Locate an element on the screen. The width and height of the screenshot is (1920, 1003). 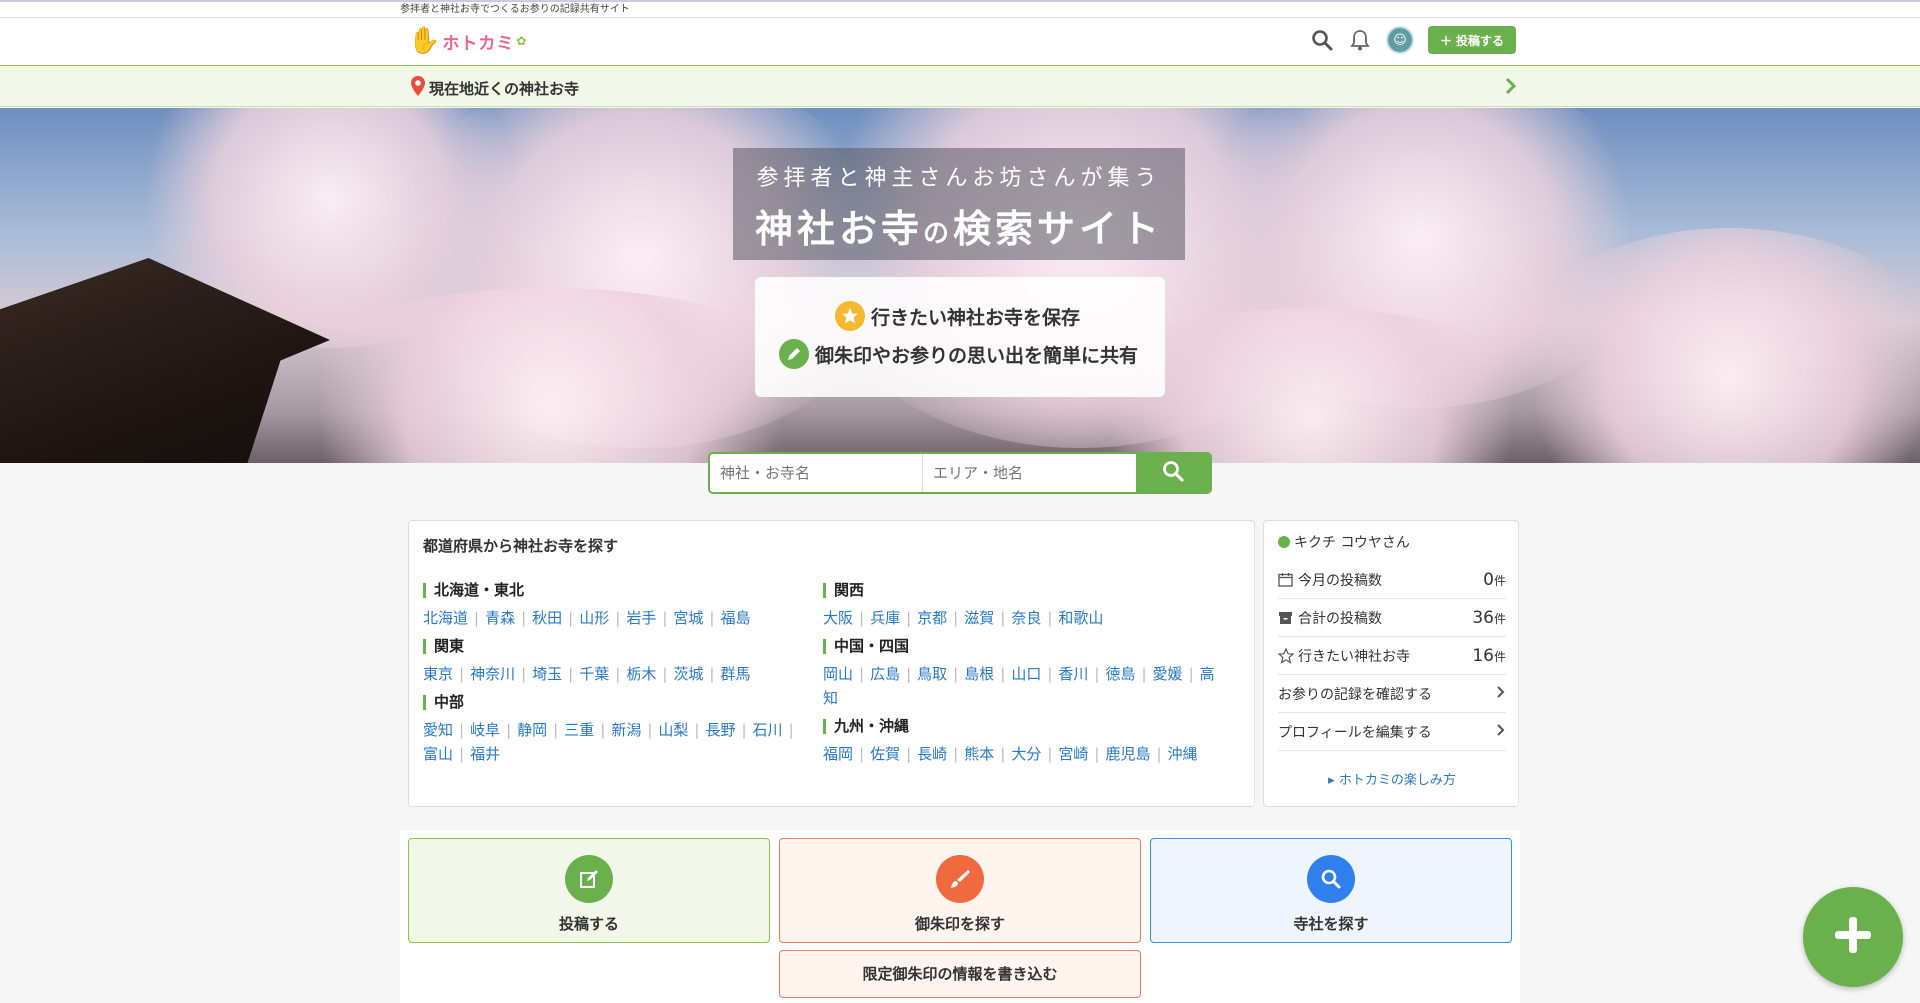
prefecture-link: 群馬 is located at coordinates (735, 674).